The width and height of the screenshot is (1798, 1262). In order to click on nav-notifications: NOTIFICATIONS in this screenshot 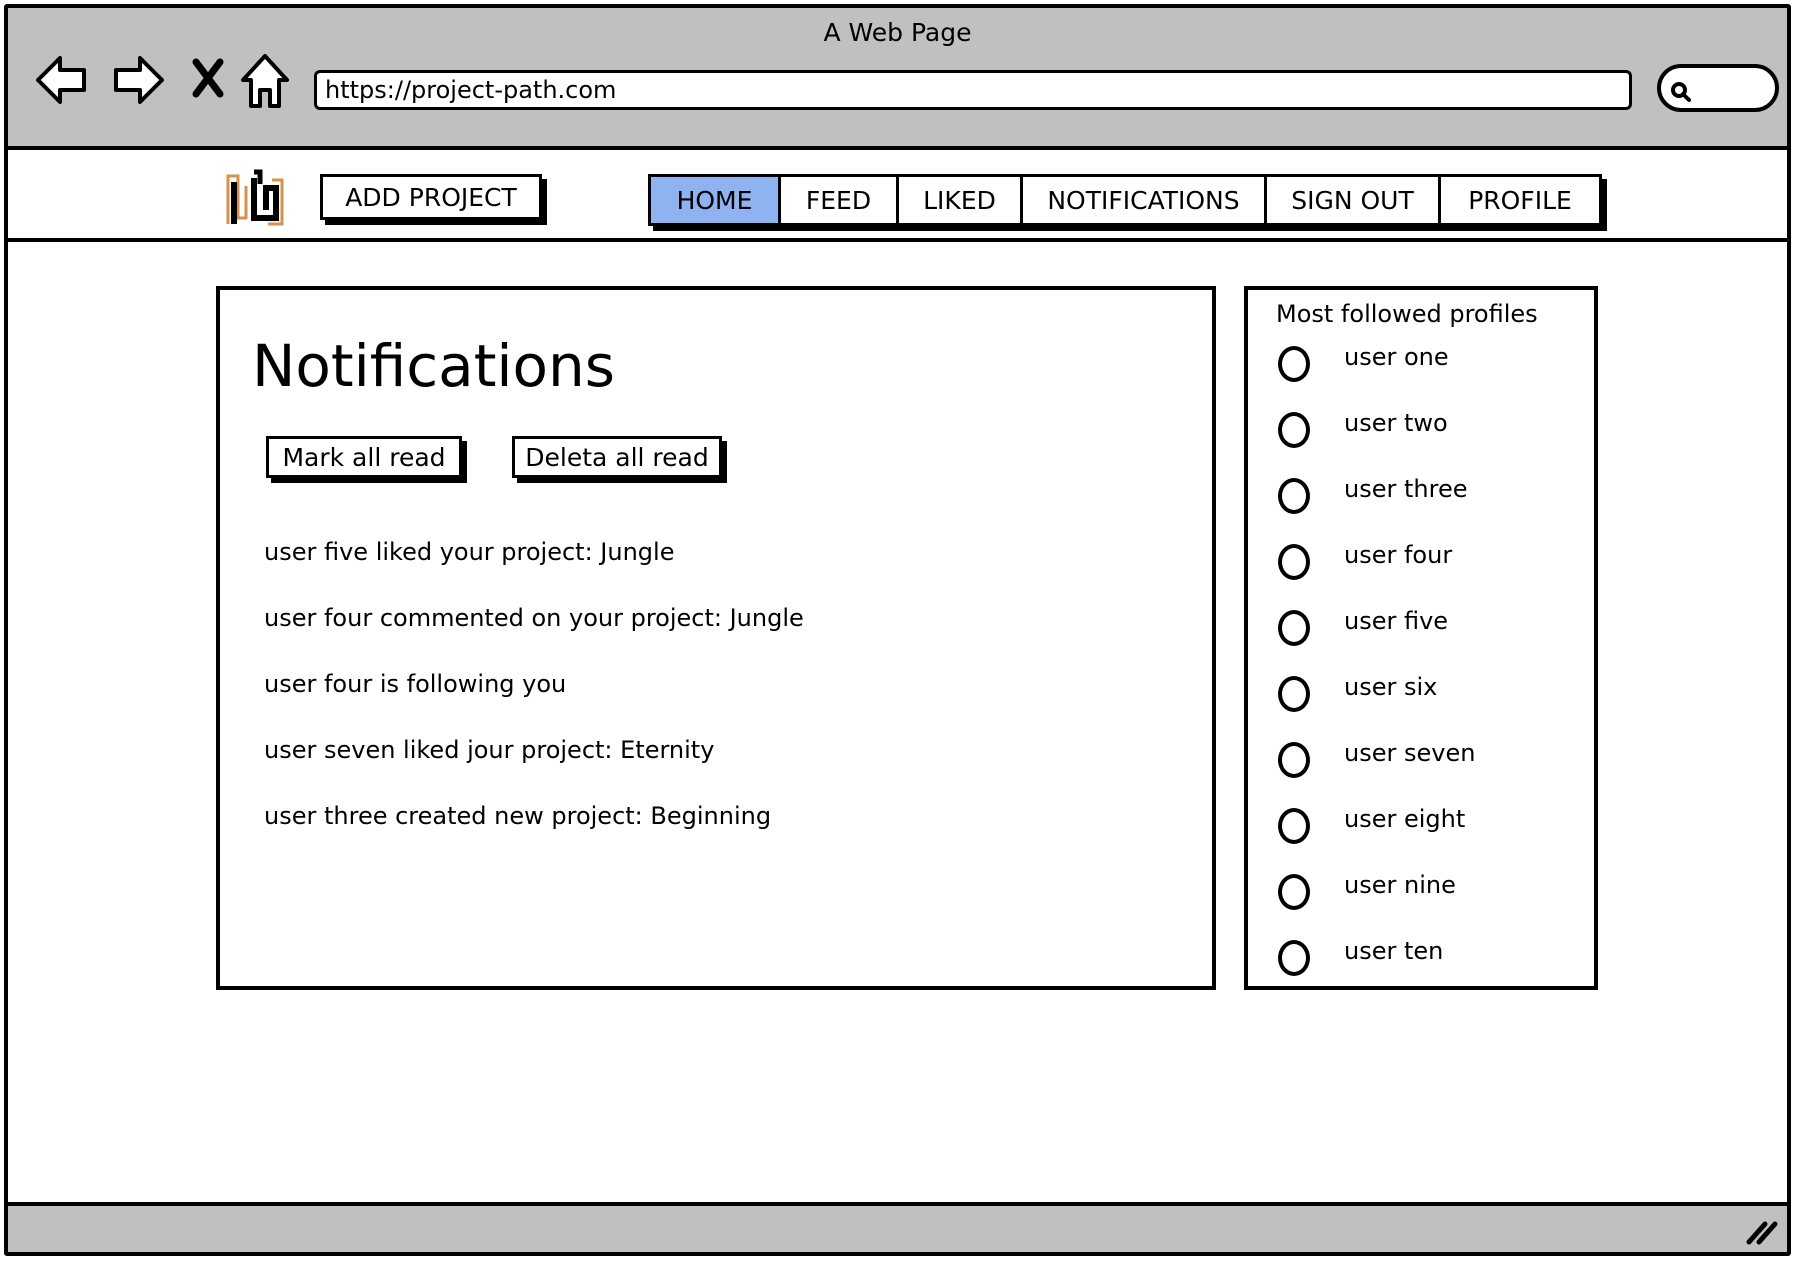, I will do `click(1145, 200)`.